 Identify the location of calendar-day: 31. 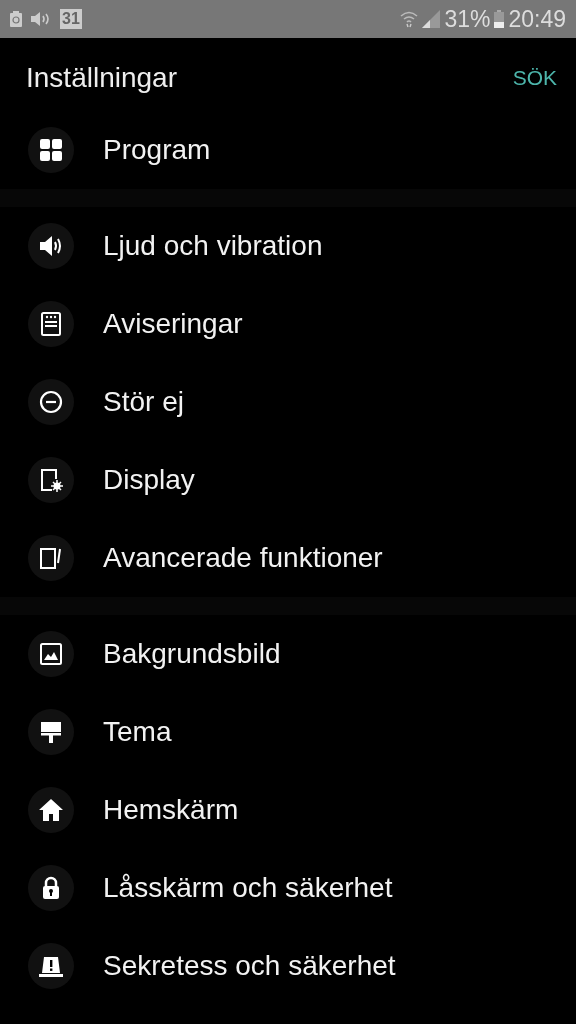
(71, 19).